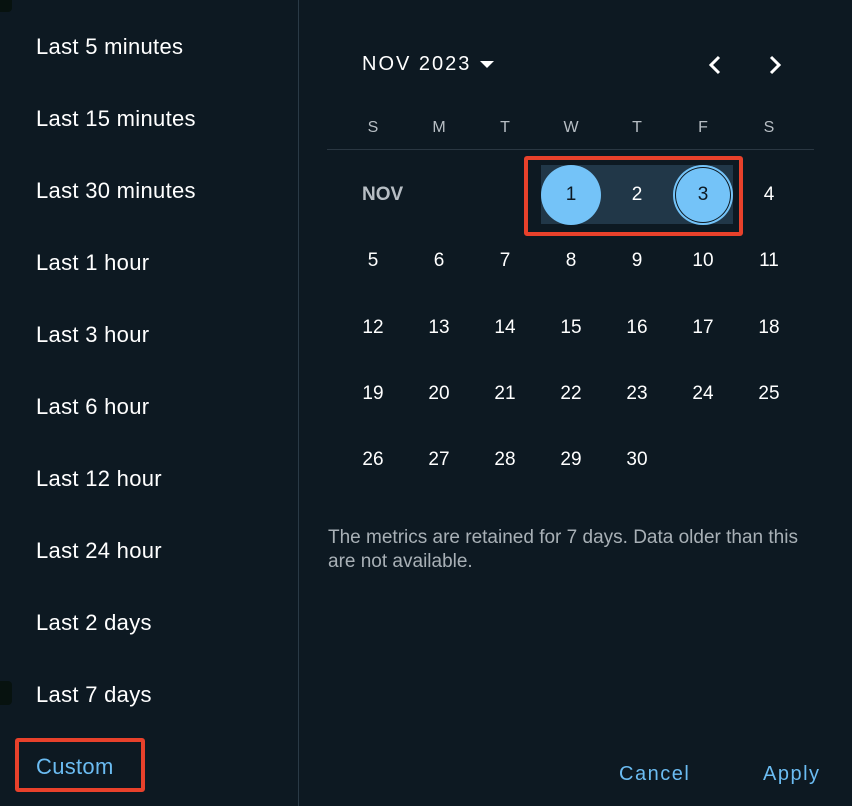  I want to click on day-18: 18, so click(769, 328).